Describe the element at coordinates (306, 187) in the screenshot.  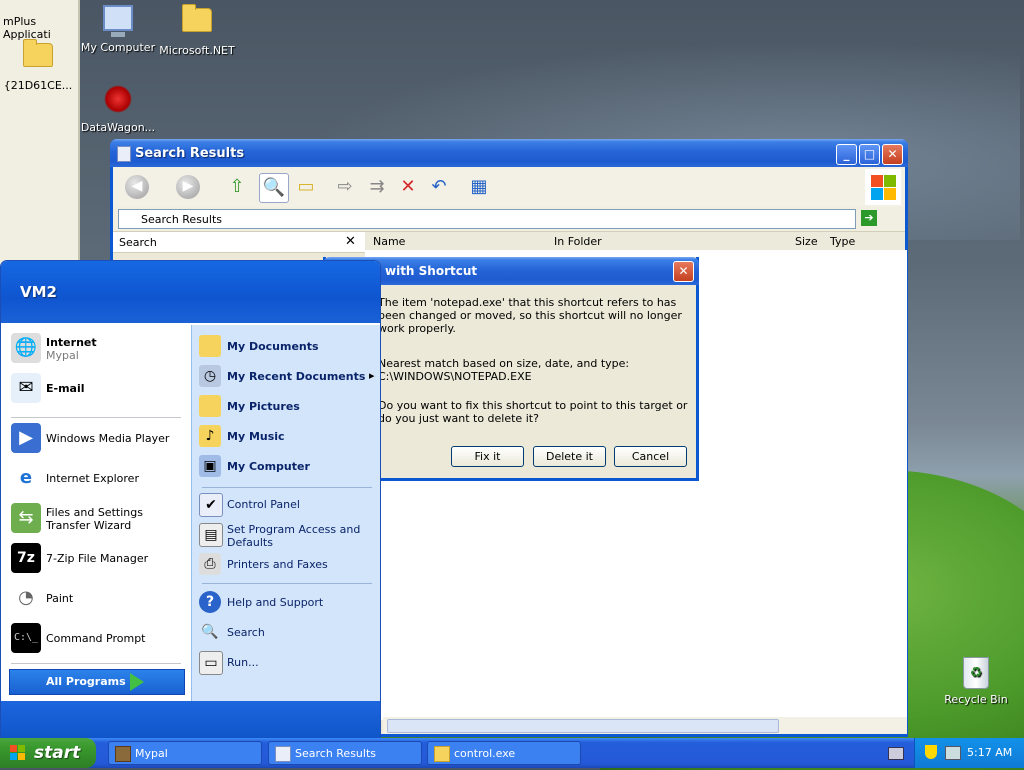
I see `folders-icon: ▭` at that location.